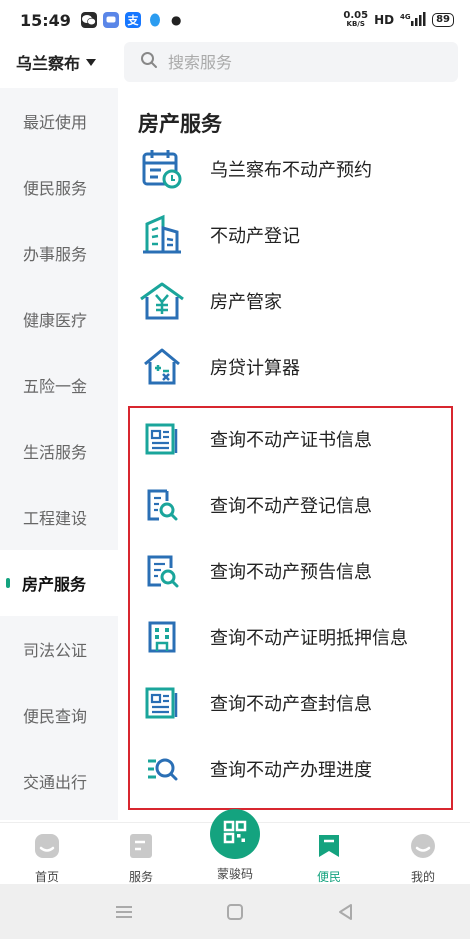 This screenshot has width=470, height=939. Describe the element at coordinates (291, 506) in the screenshot. I see `service-label: 查询不动产登记信息` at that location.